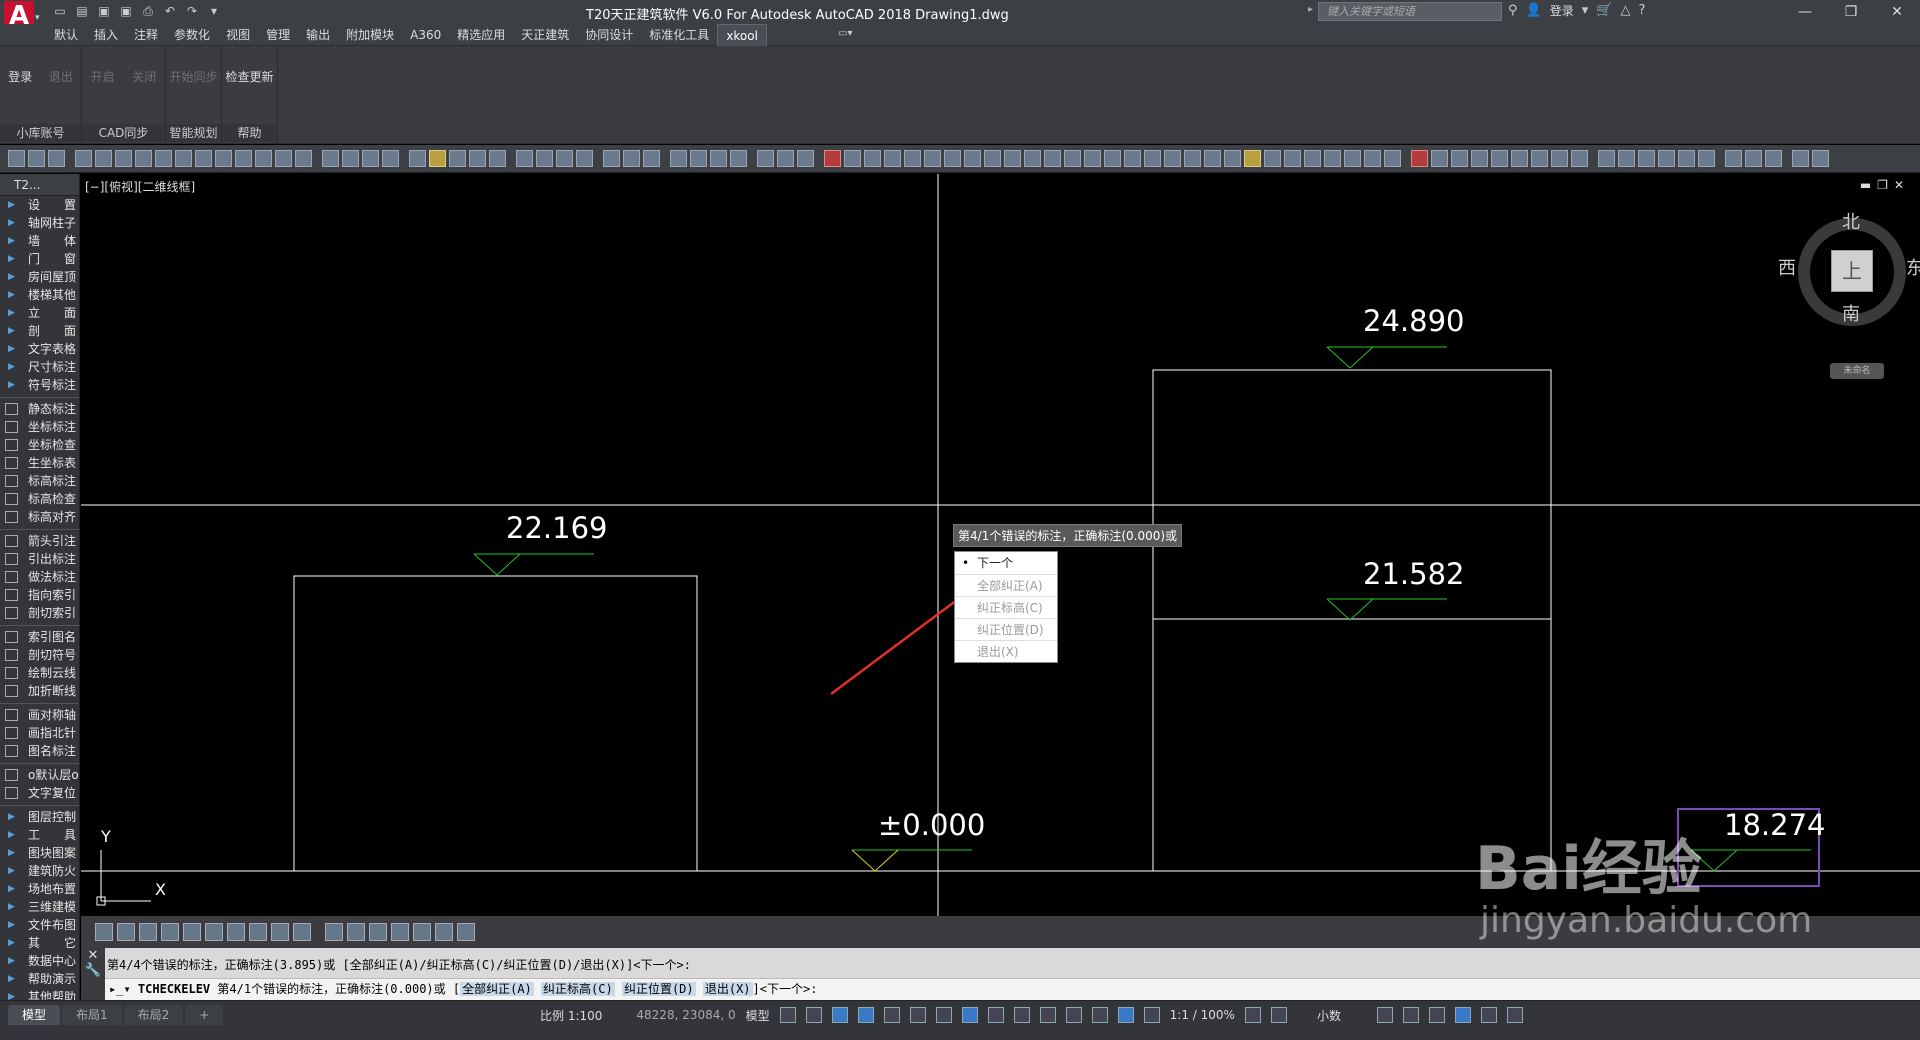 The width and height of the screenshot is (1920, 1040). What do you see at coordinates (39, 817) in the screenshot?
I see `menu-item: ▶ 图层控制` at bounding box center [39, 817].